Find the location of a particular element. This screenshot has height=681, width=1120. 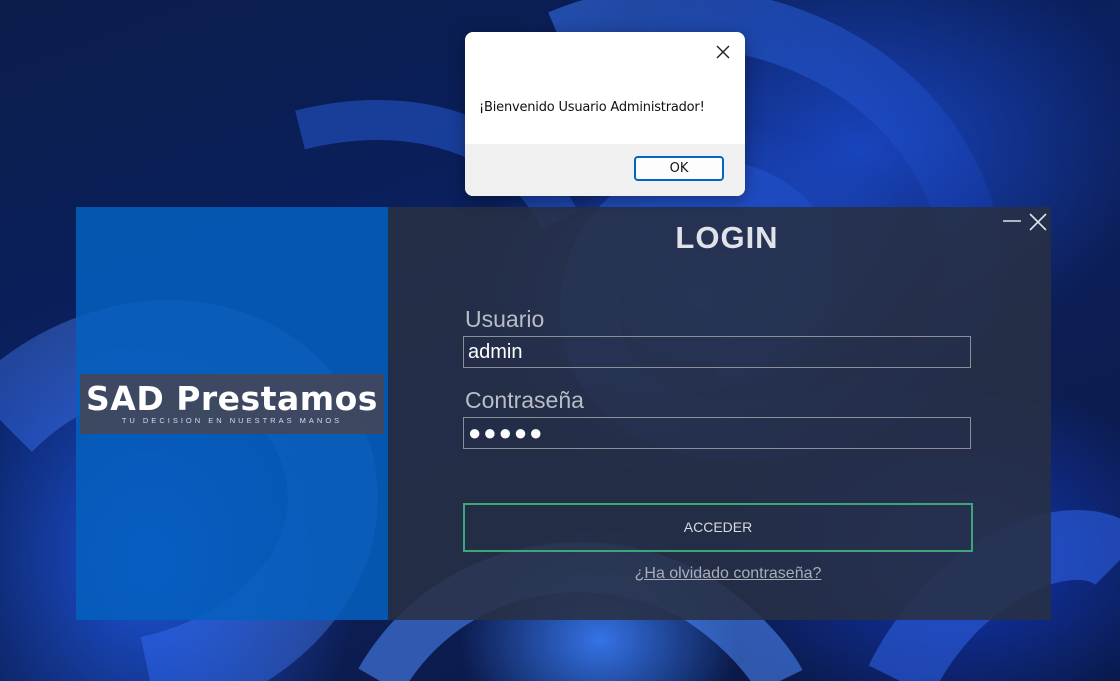

message-box-dialog: ¡Bienvenido Usuario Administrador! OK is located at coordinates (605, 114).